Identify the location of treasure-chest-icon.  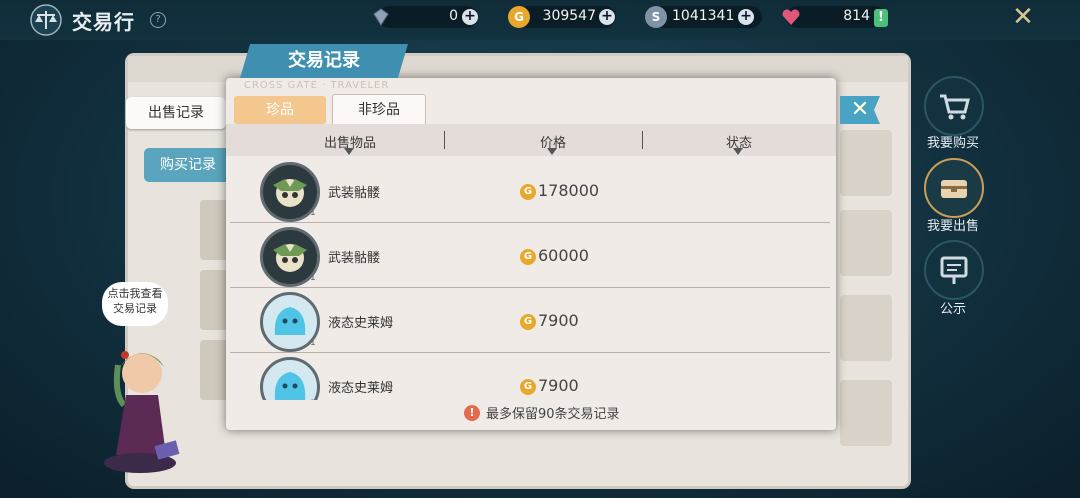
(954, 189).